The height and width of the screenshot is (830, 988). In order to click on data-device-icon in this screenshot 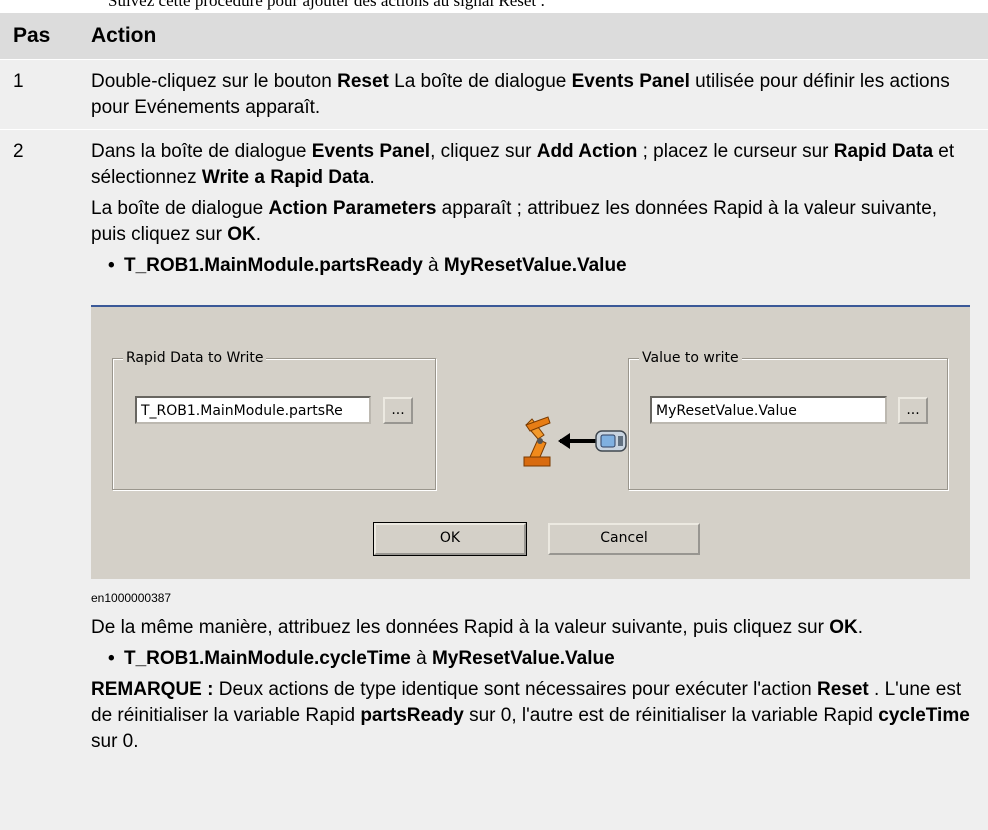, I will do `click(611, 441)`.